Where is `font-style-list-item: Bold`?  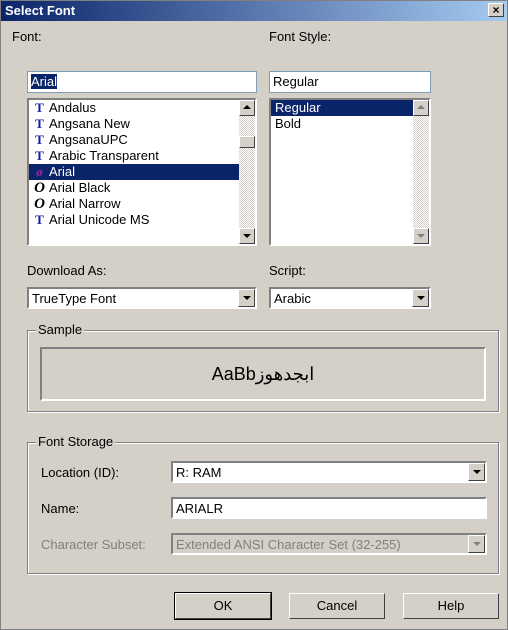
font-style-list-item: Bold is located at coordinates (342, 124).